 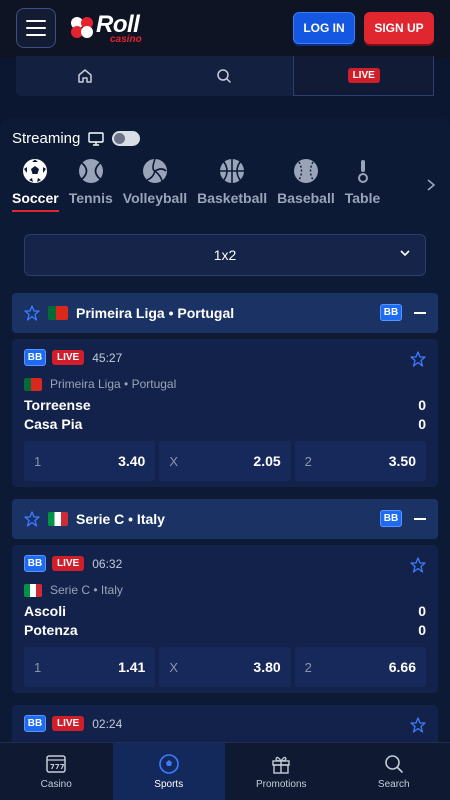 I want to click on bottom-nav-promotions: Promotions, so click(x=281, y=771).